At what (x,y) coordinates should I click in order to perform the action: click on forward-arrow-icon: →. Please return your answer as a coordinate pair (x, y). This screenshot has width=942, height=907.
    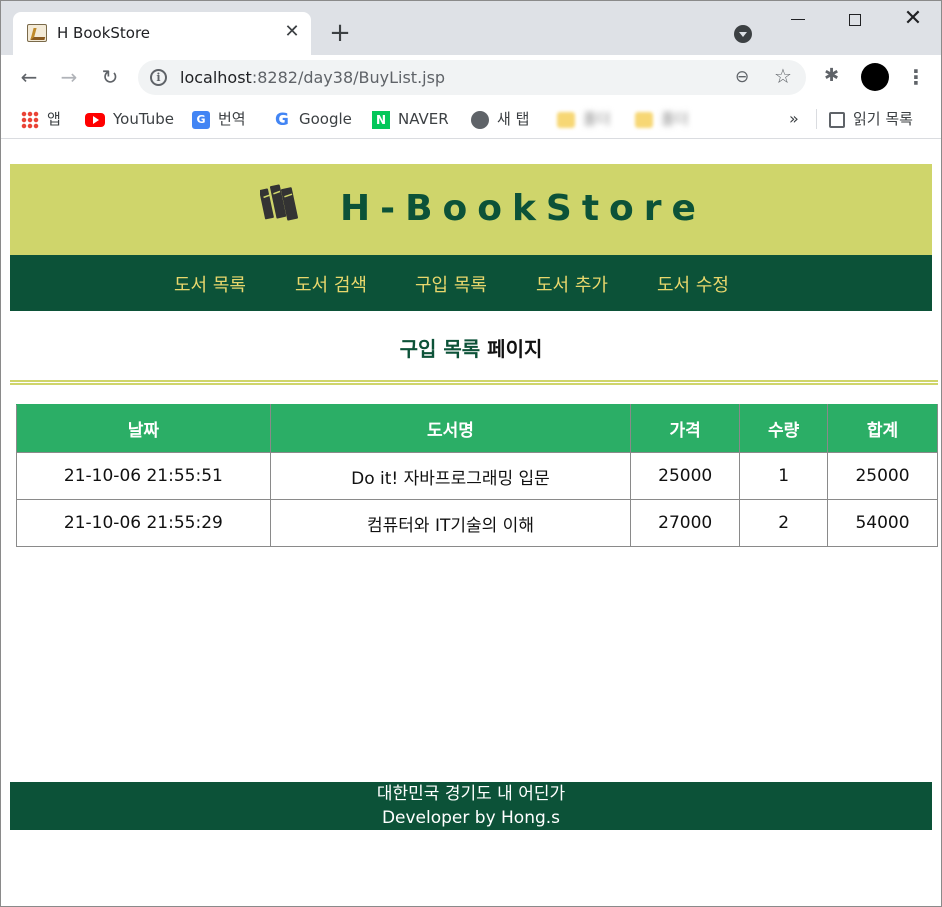
    Looking at the image, I should click on (69, 77).